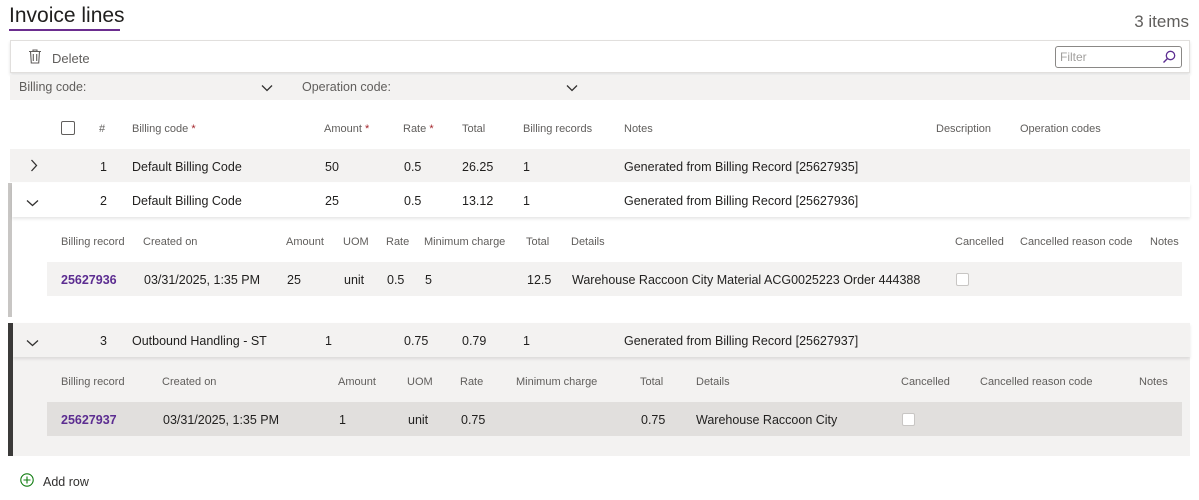 The height and width of the screenshot is (500, 1199). I want to click on column-amount-label: Amount, so click(343, 129).